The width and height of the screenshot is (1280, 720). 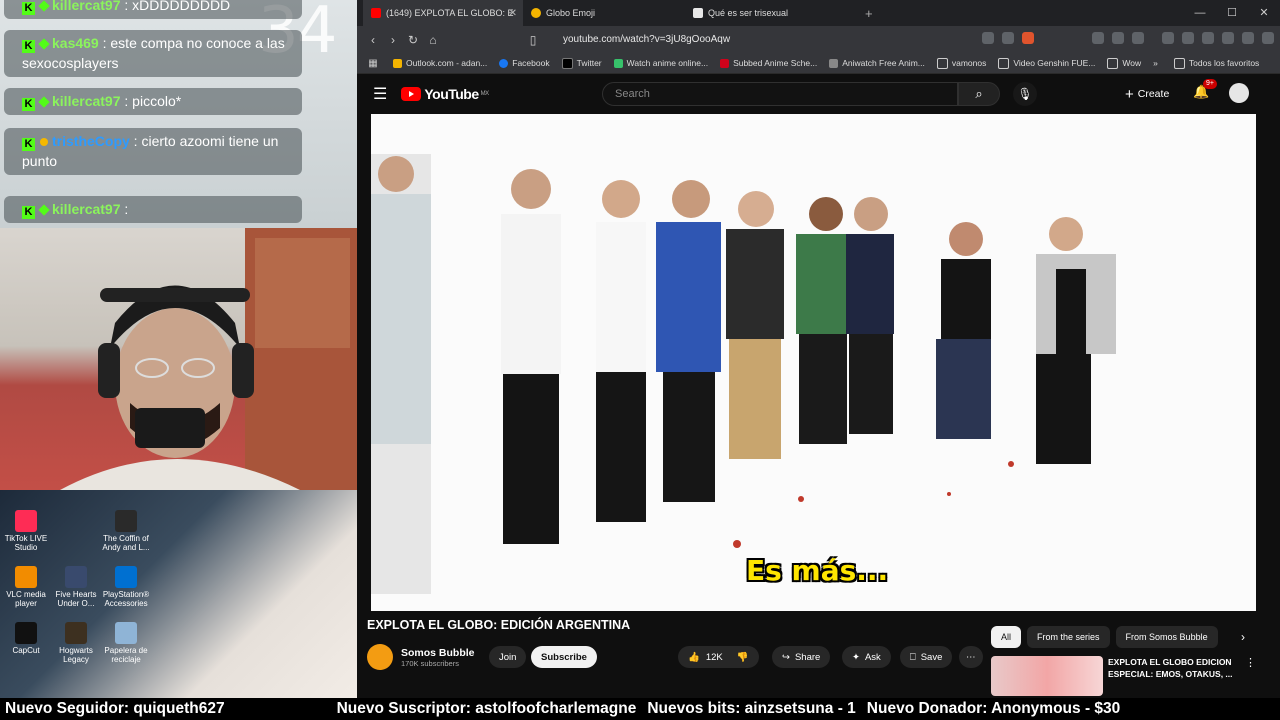 What do you see at coordinates (393, 40) in the screenshot?
I see `forward-icon: ›` at bounding box center [393, 40].